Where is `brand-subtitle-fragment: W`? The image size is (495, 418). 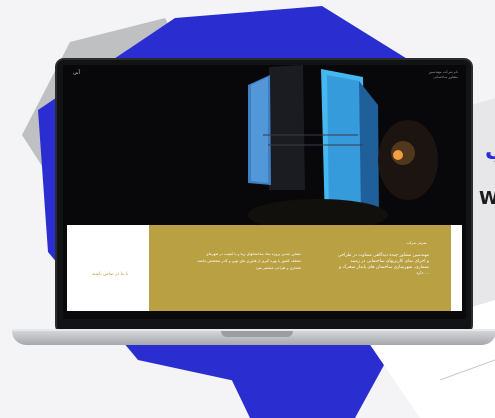
brand-subtitle-fragment: W is located at coordinates (487, 198).